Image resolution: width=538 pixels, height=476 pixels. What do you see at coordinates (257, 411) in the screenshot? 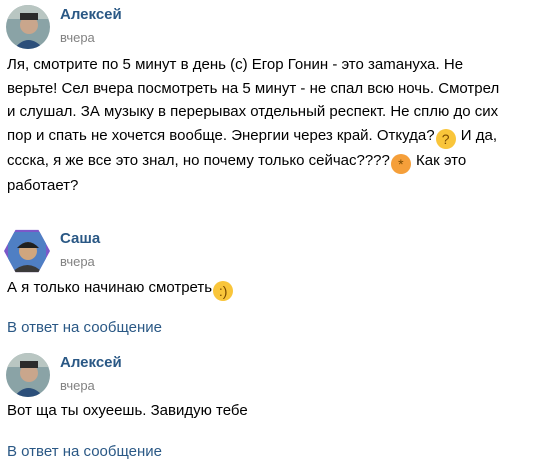
I see `comment-text: Вот ща ты охуеешь. Завидую тебе` at bounding box center [257, 411].